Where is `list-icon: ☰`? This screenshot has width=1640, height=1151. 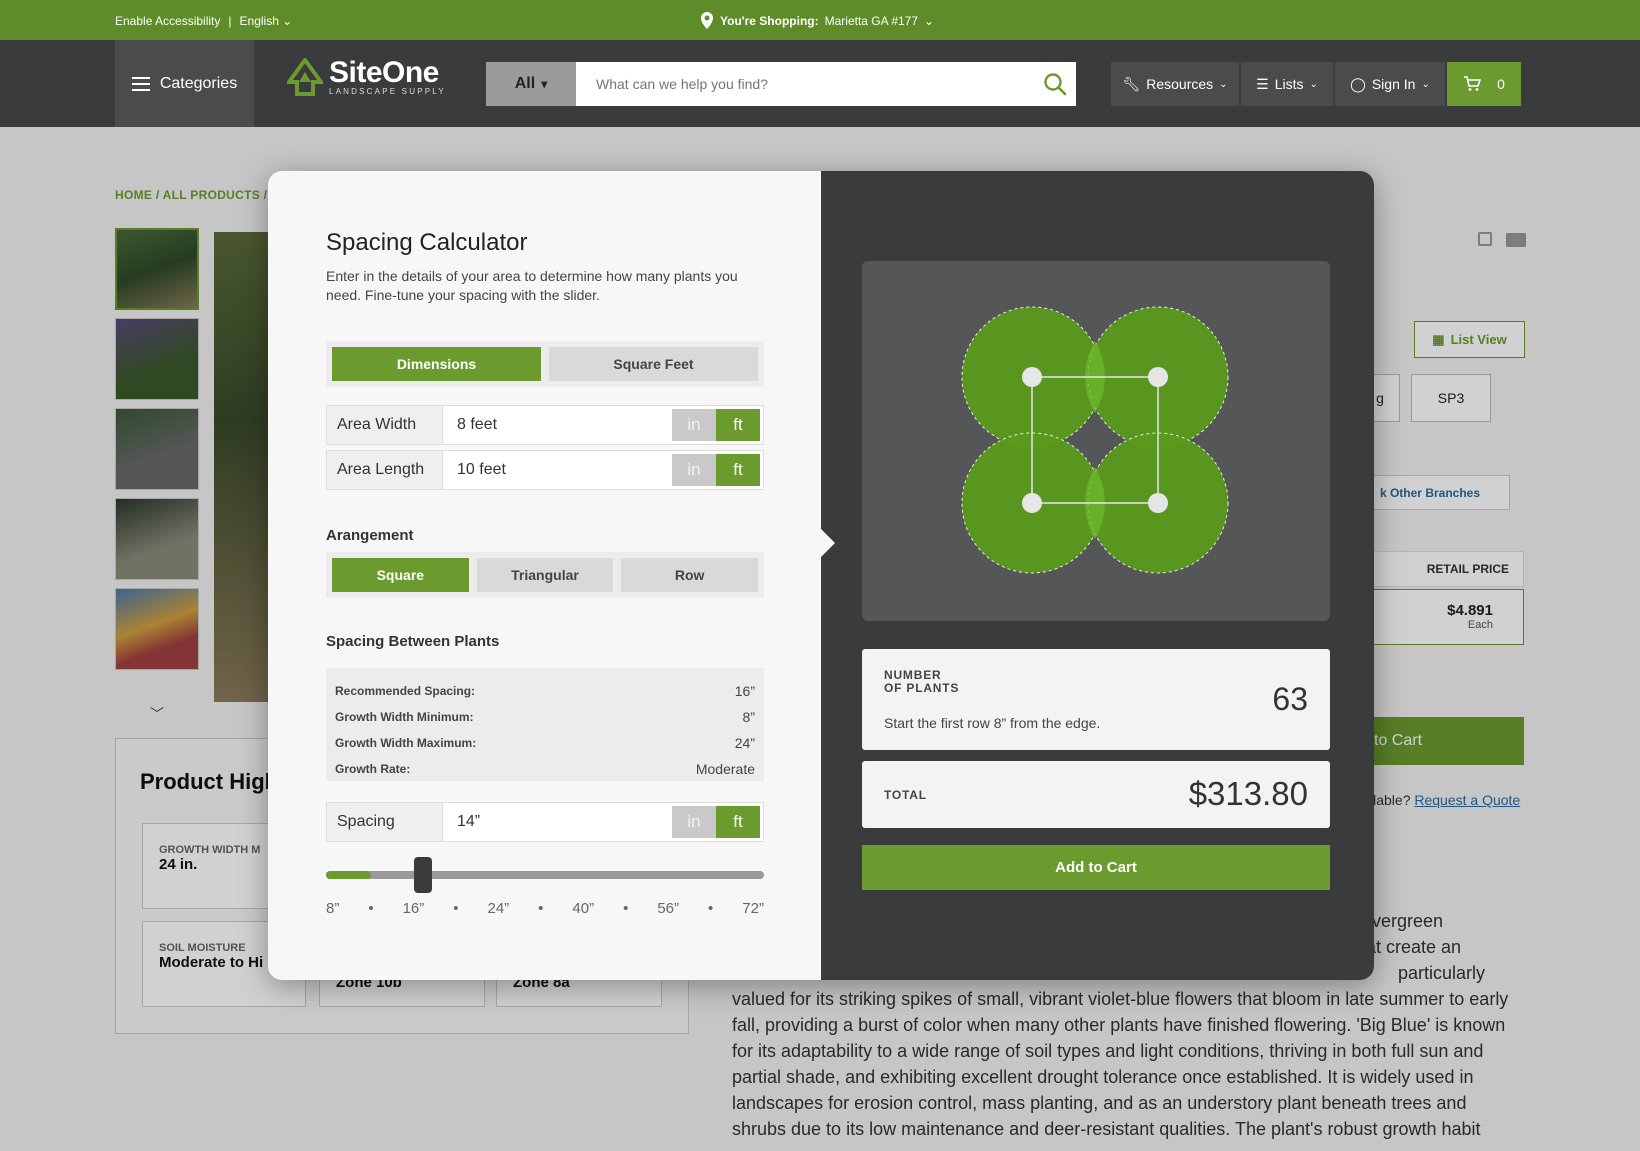 list-icon: ☰ is located at coordinates (1262, 83).